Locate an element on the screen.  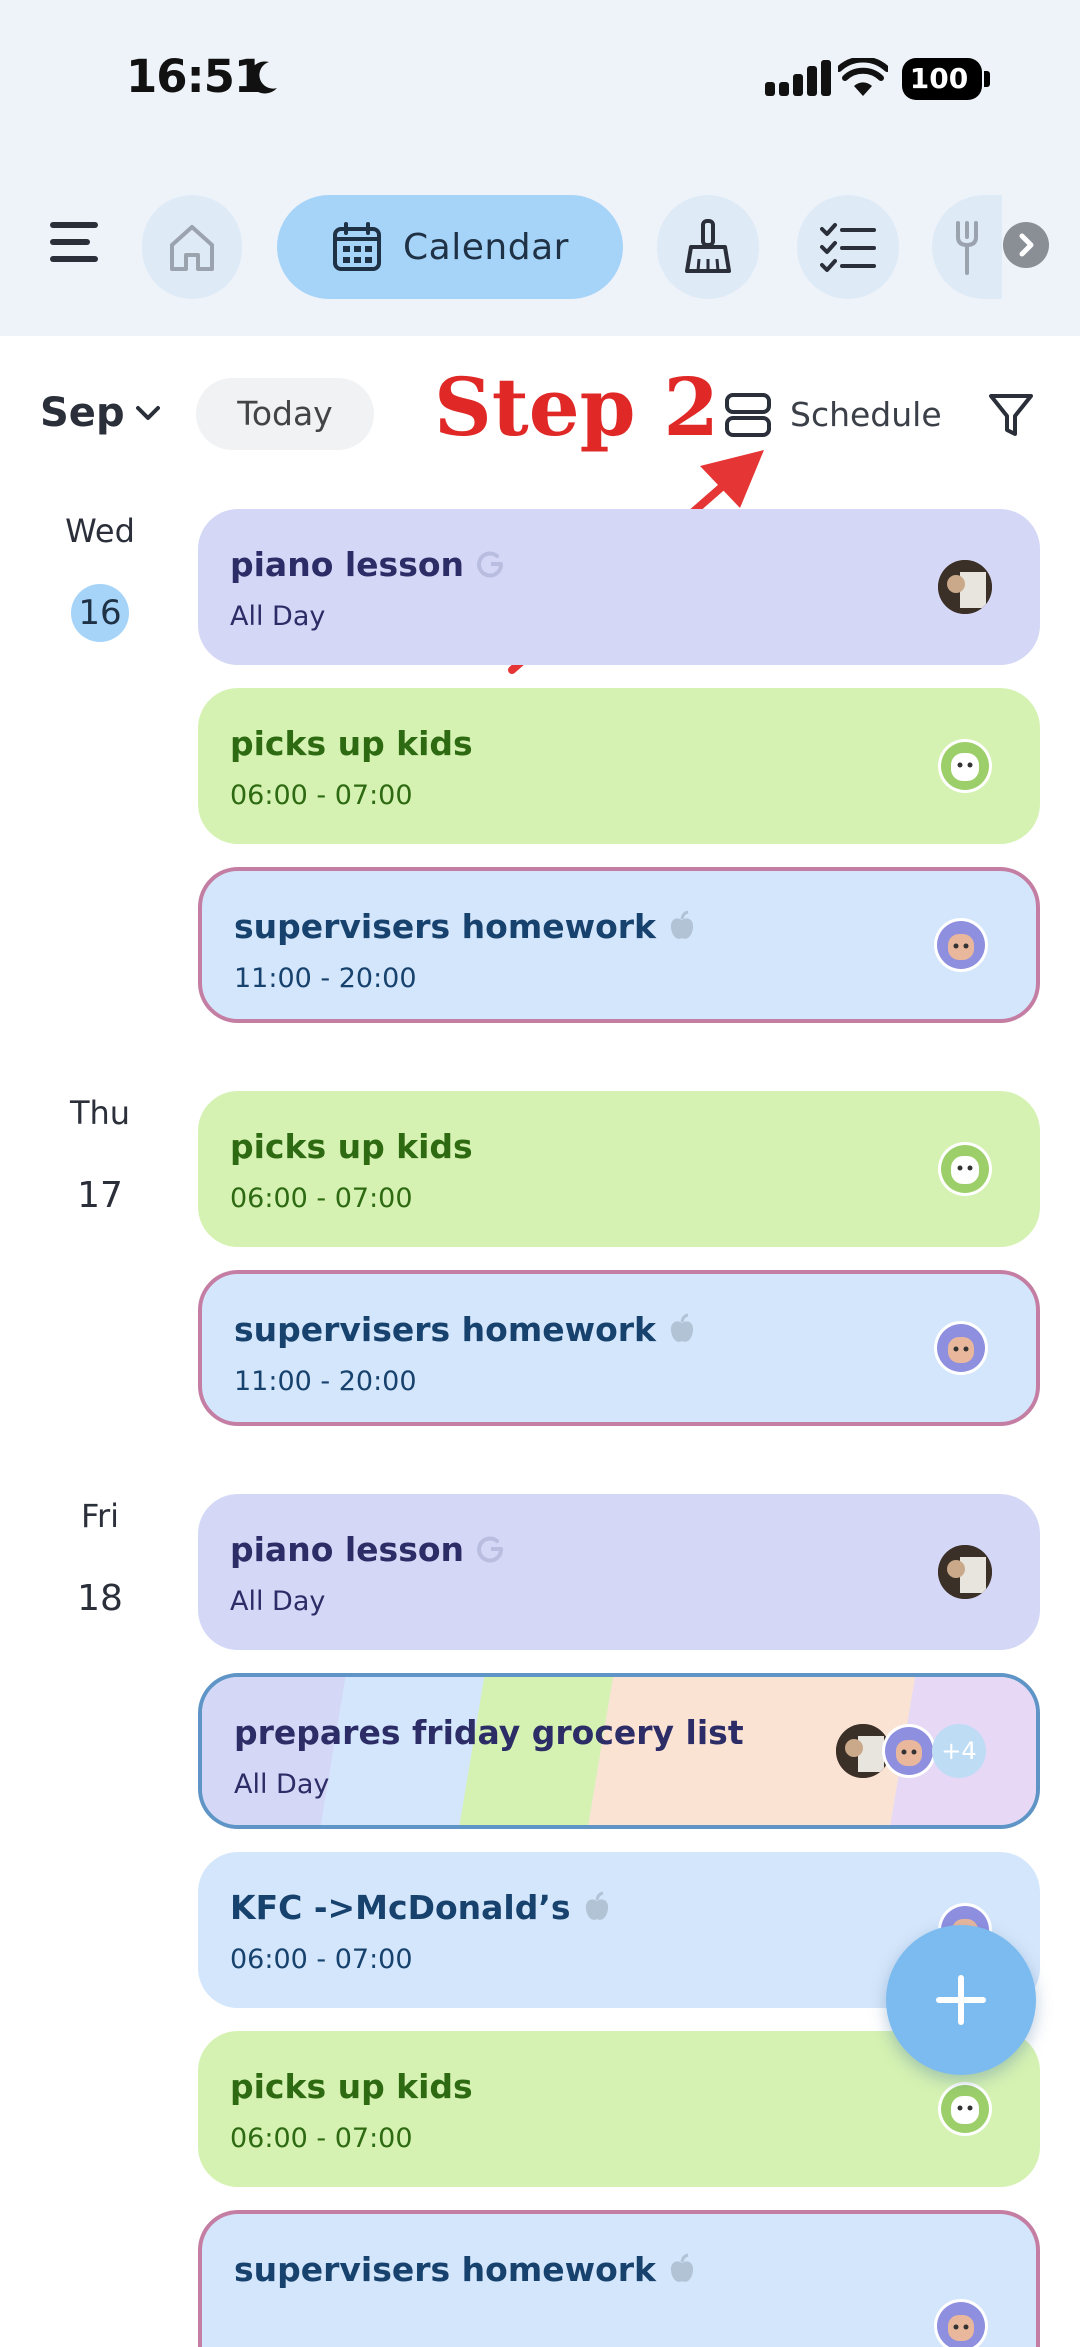
day-number: 18 is located at coordinates (100, 1598).